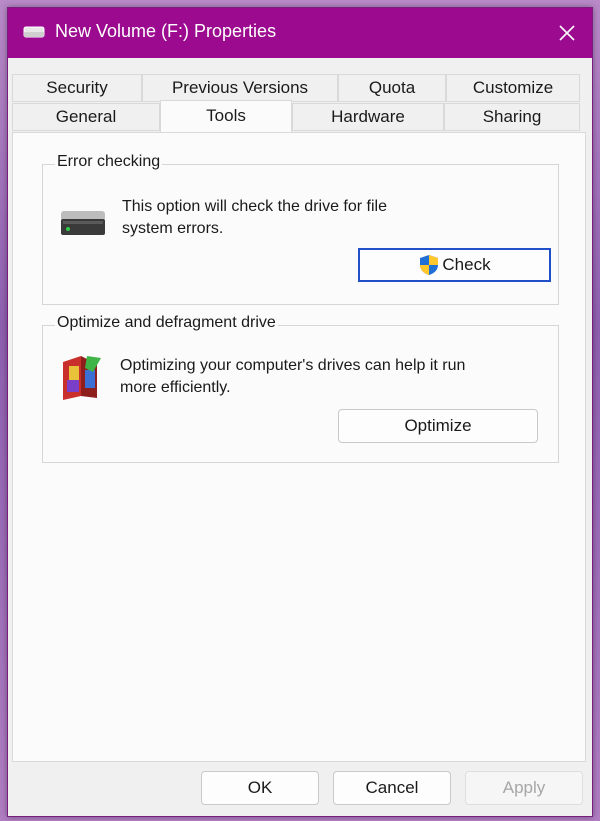 The height and width of the screenshot is (821, 600). Describe the element at coordinates (466, 264) in the screenshot. I see `check-button-label: Check` at that location.